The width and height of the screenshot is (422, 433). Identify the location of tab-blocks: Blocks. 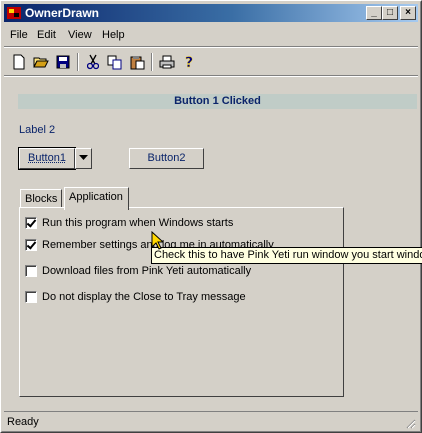
(41, 198).